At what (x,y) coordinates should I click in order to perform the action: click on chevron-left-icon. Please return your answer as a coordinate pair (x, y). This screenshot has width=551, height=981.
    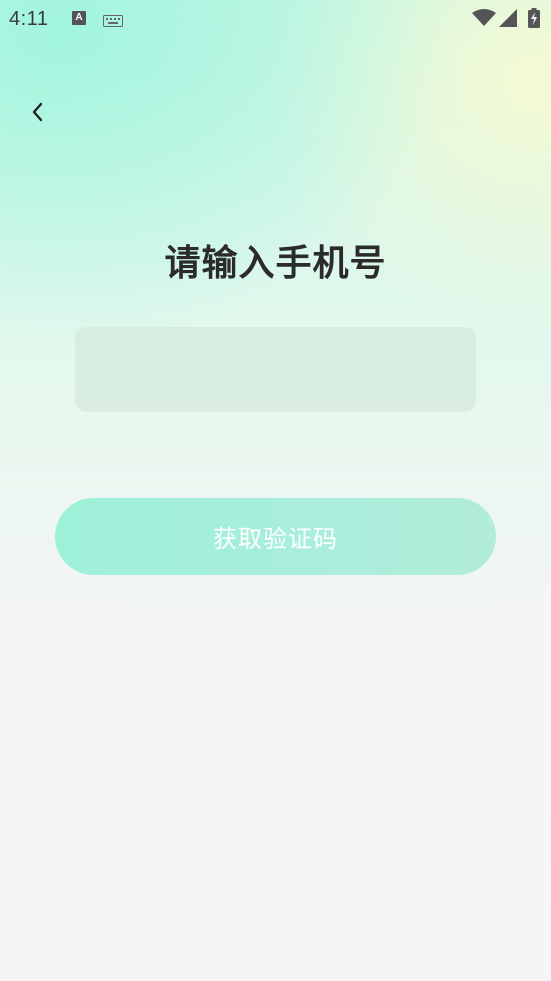
    Looking at the image, I should click on (38, 114).